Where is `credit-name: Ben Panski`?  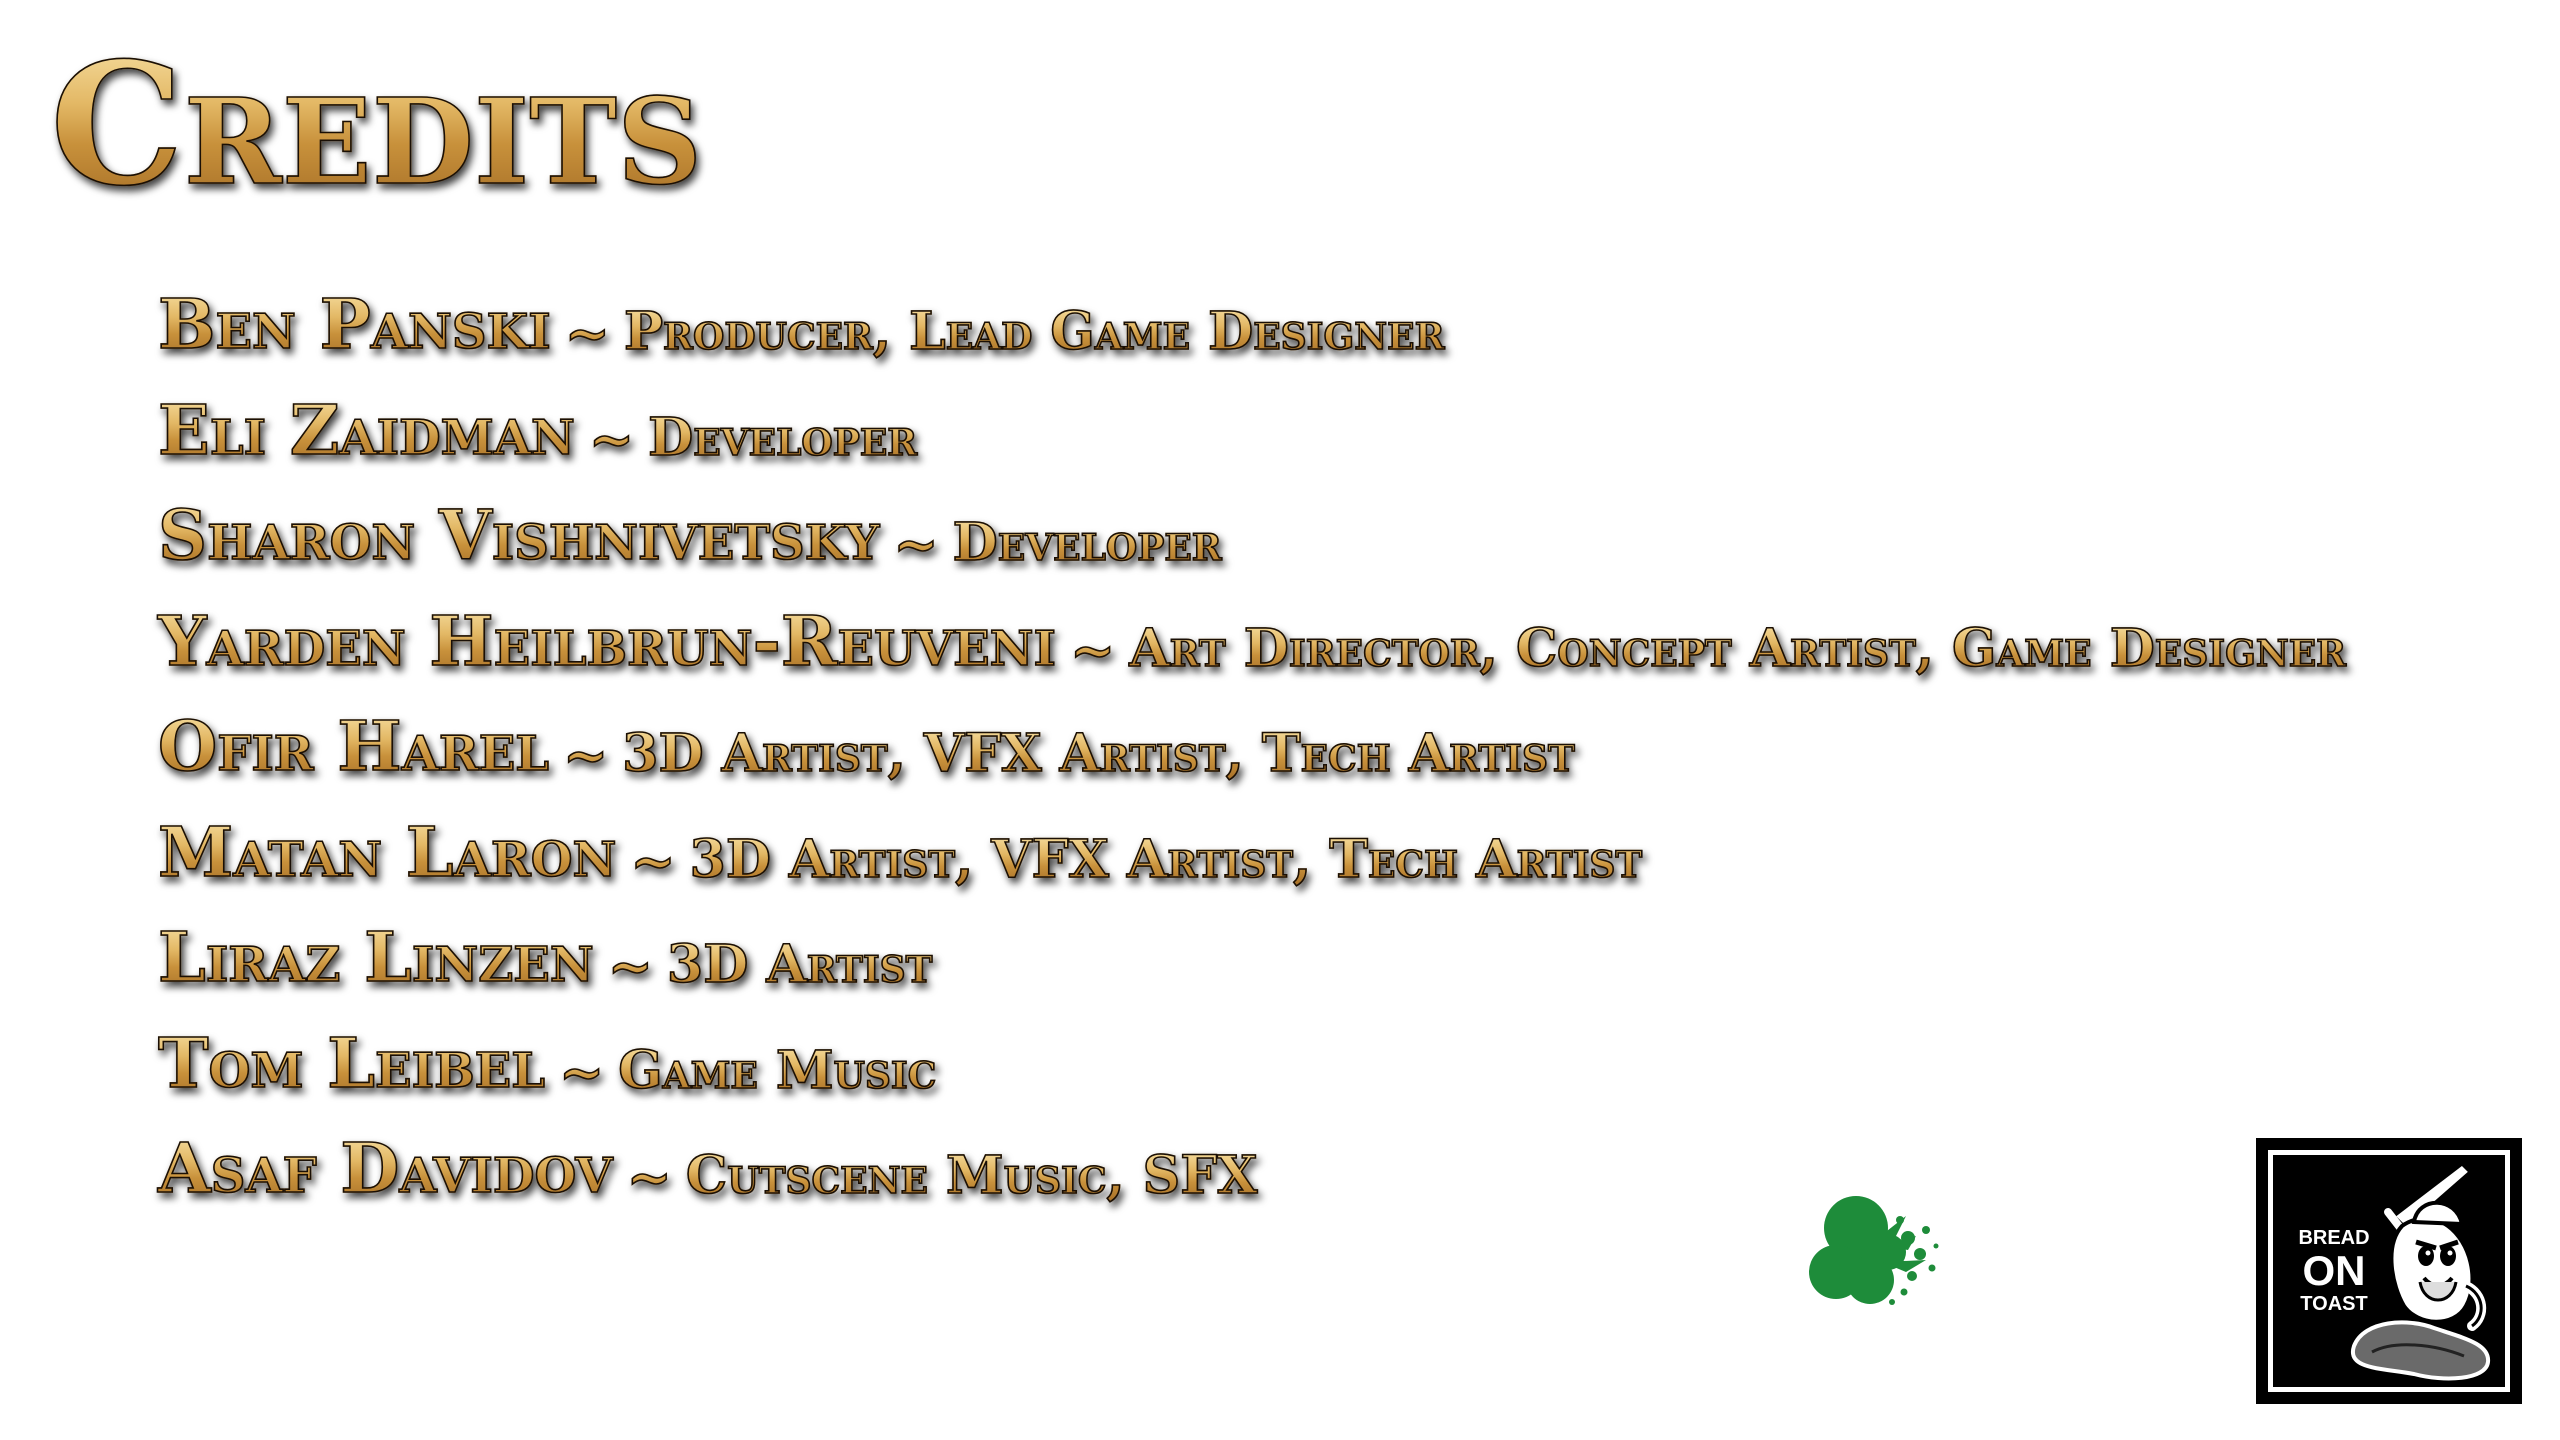 credit-name: Ben Panski is located at coordinates (354, 325).